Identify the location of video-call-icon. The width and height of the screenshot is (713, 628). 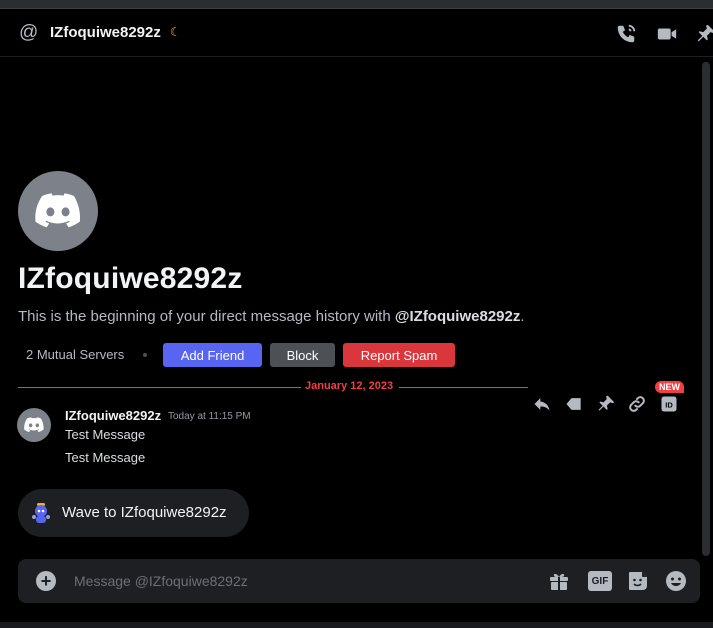
(667, 34).